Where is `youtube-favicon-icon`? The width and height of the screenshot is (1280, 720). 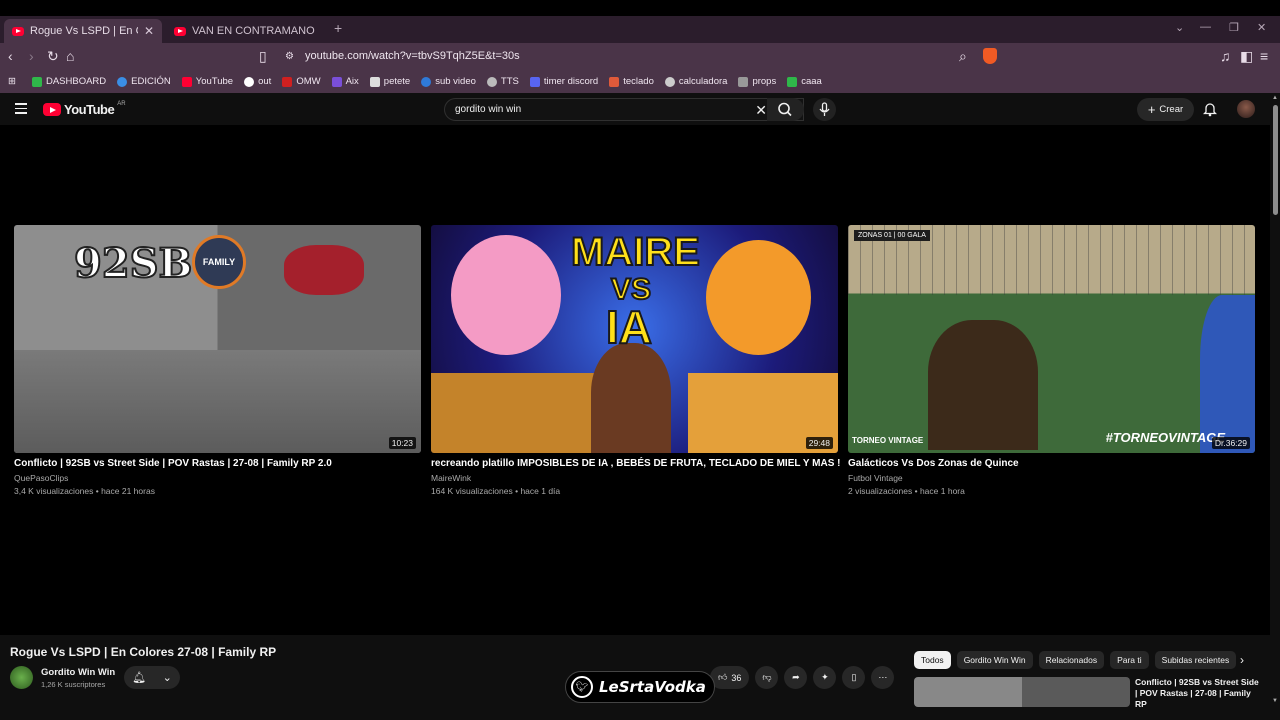 youtube-favicon-icon is located at coordinates (18, 31).